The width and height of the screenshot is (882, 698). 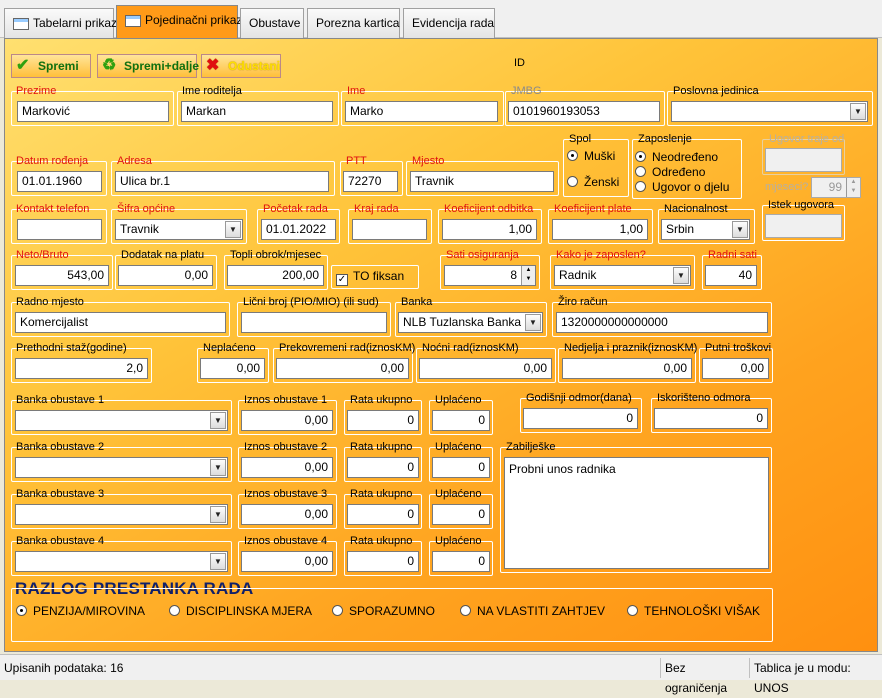 I want to click on radni-sati-field: 40, so click(x=731, y=275).